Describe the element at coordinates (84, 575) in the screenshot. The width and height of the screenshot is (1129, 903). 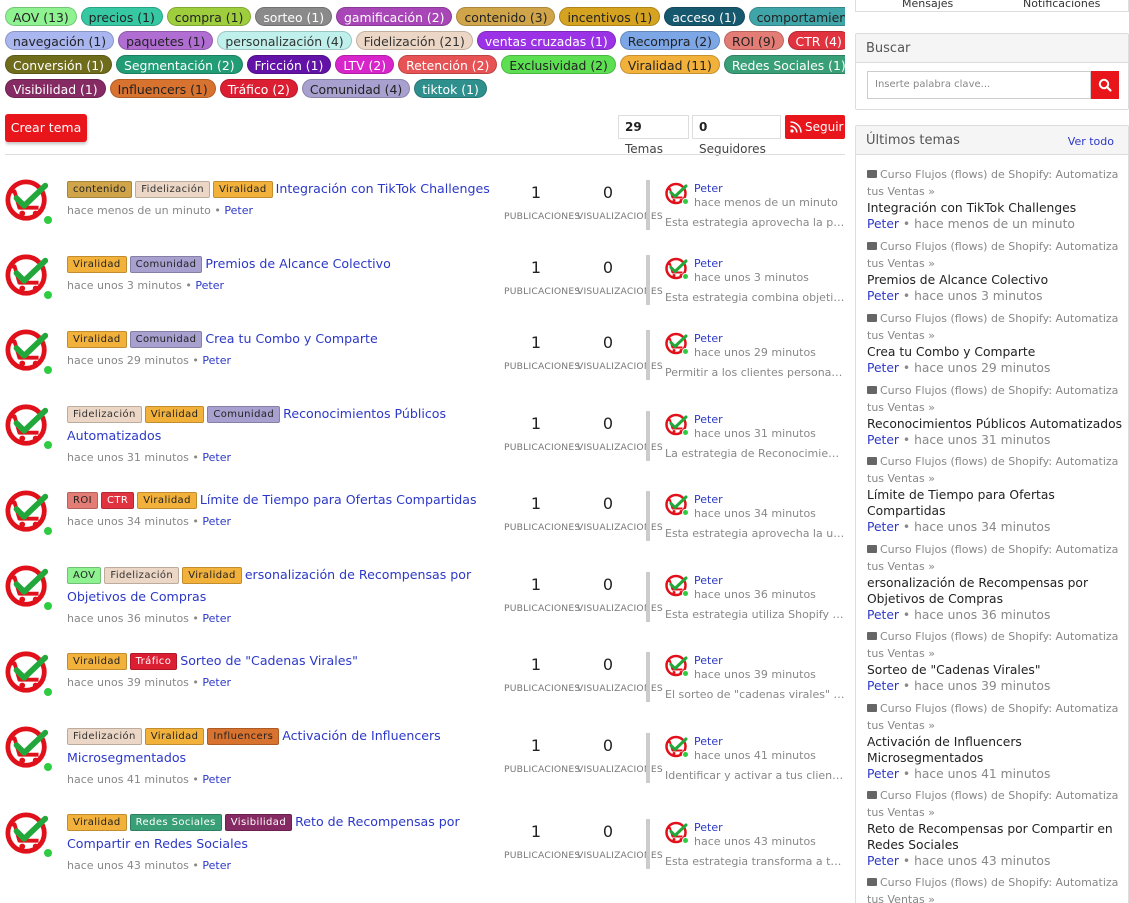
I see `topic-tag: AOV` at that location.